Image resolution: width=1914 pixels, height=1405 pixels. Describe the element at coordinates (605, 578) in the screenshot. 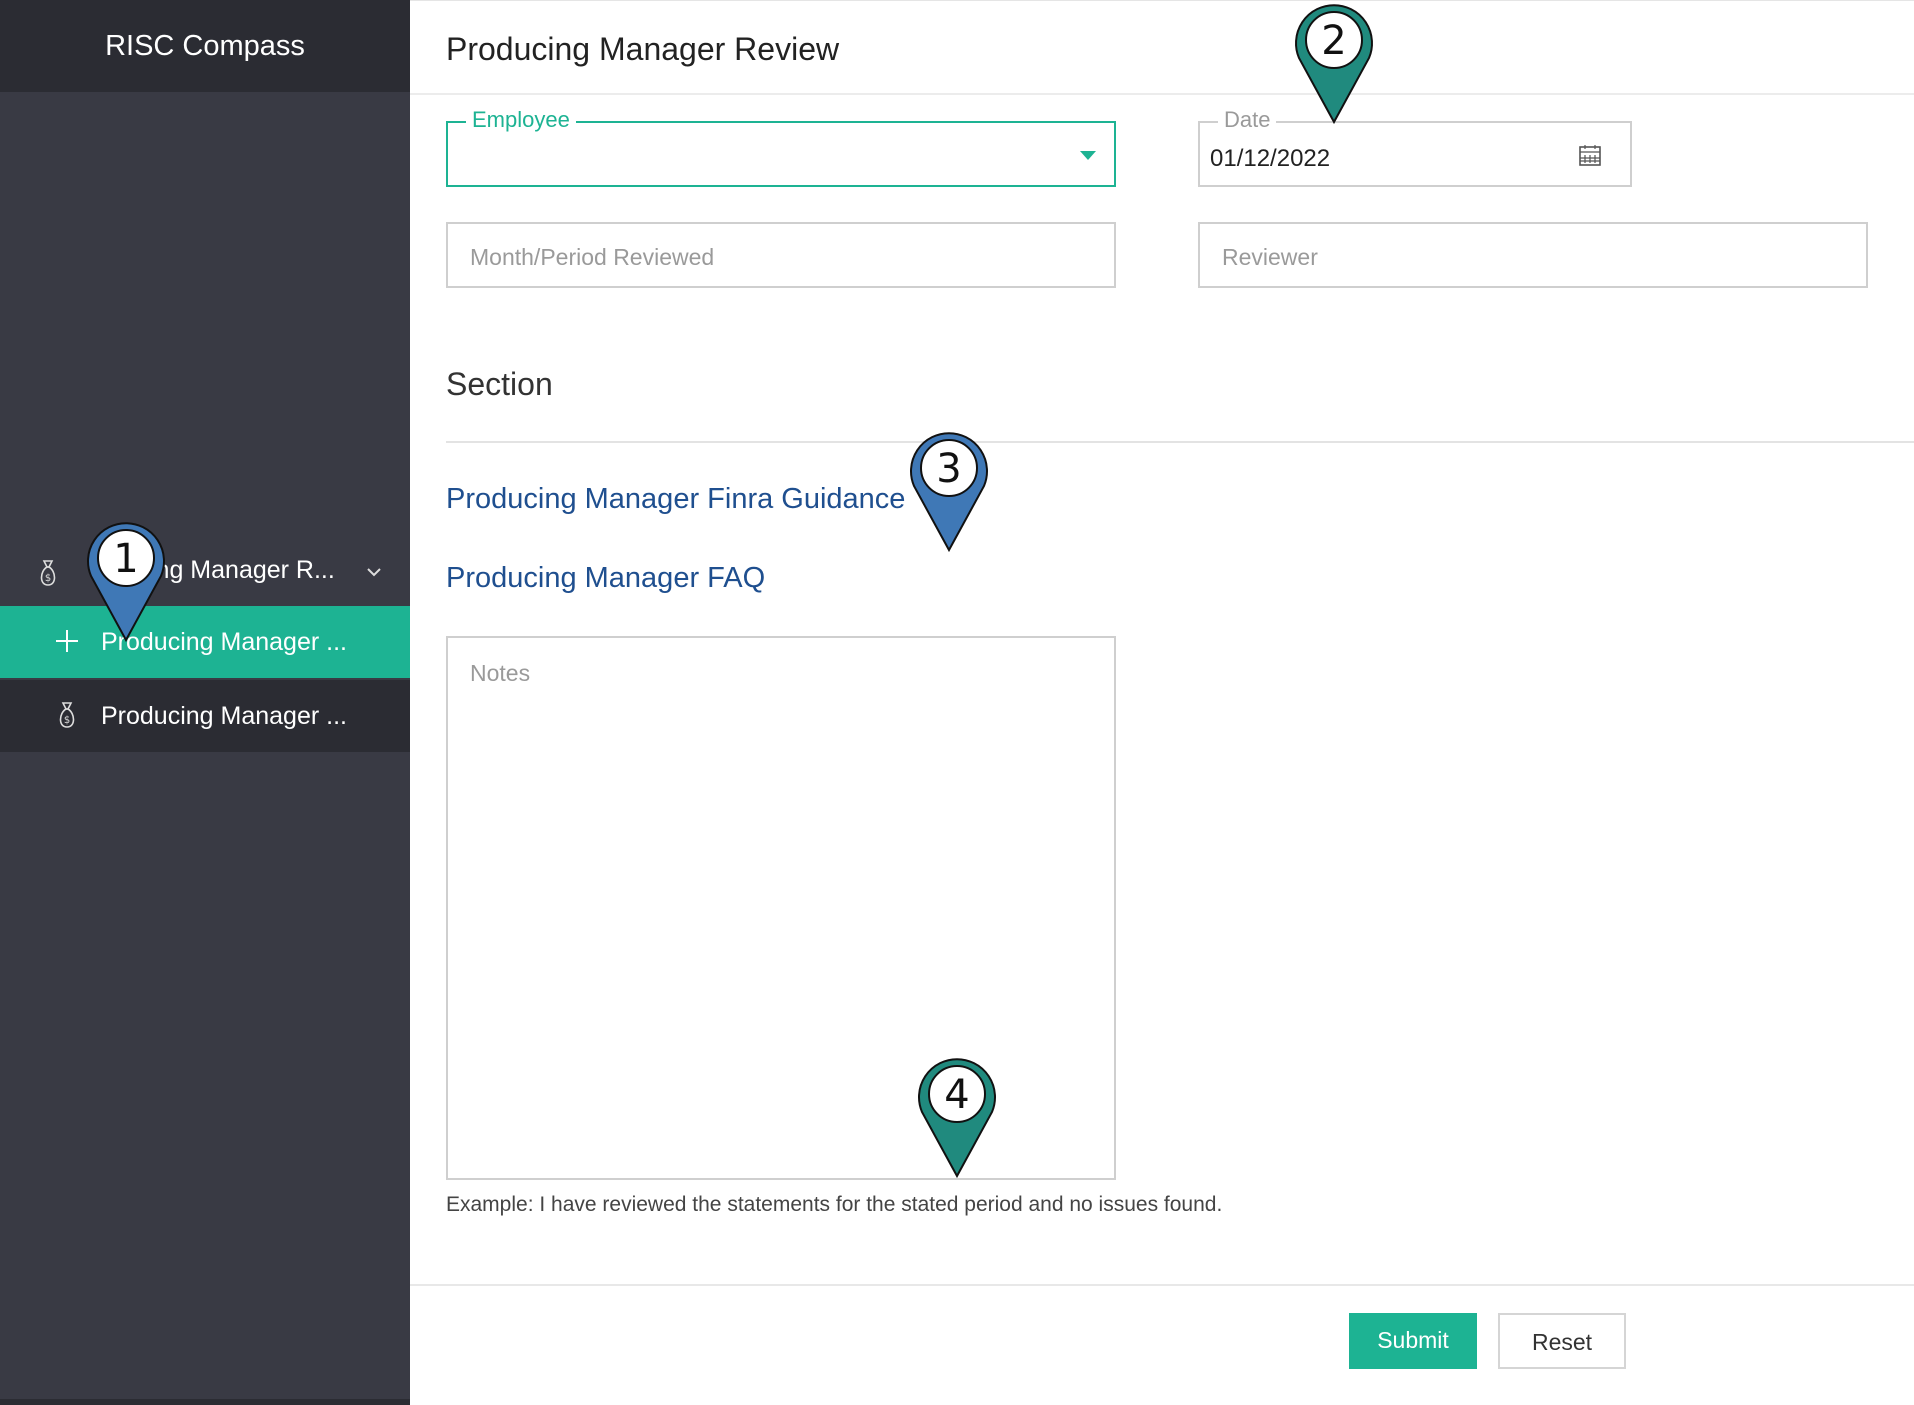

I see `faq-link: Producing Manager FAQ` at that location.